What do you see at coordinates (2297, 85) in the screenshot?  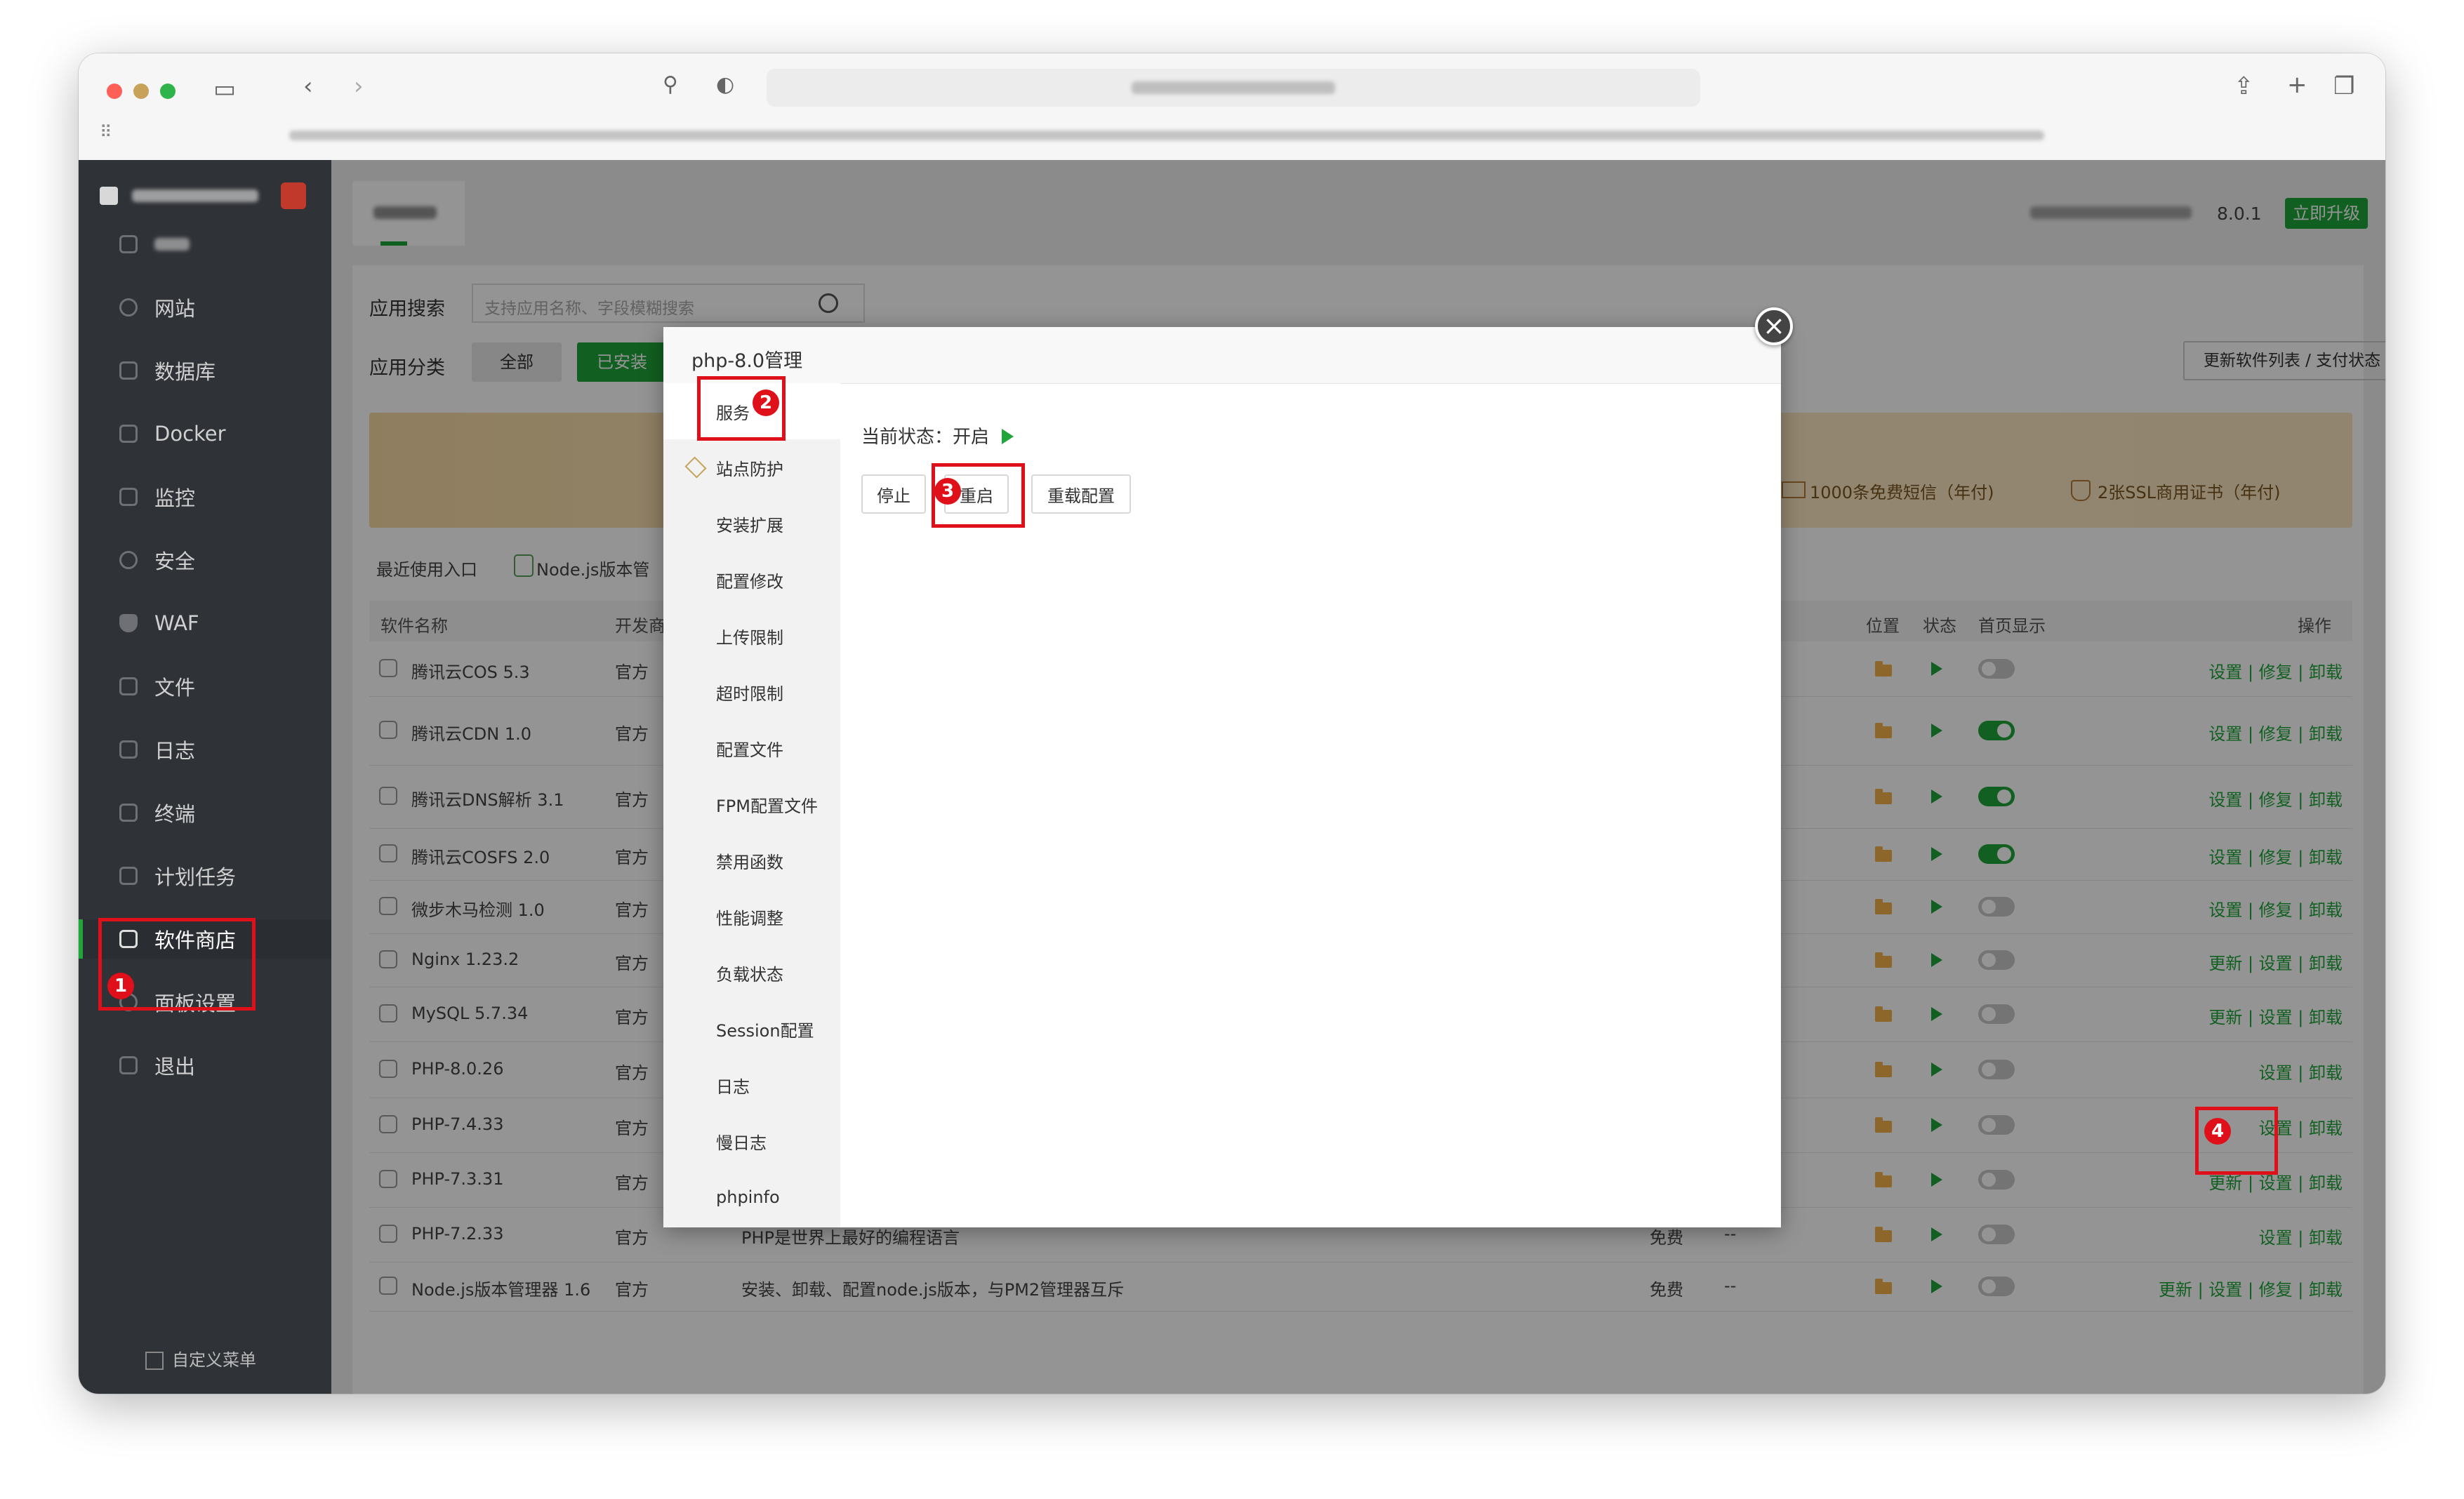 I see `new-tab-icon: +` at bounding box center [2297, 85].